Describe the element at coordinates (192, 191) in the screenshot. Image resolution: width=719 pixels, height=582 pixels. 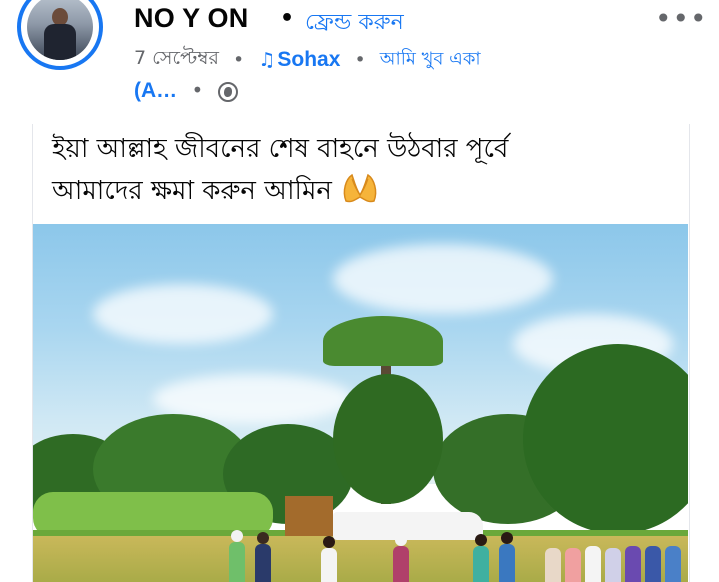
I see `caption-line-2: আমাদের ক্ষমা করুন আমিন` at that location.